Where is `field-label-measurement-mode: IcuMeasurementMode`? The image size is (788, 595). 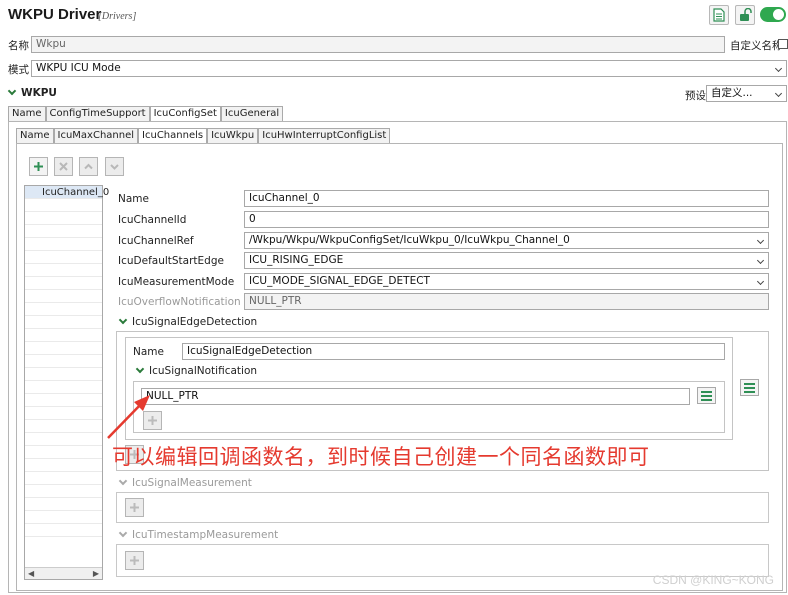 field-label-measurement-mode: IcuMeasurementMode is located at coordinates (176, 282).